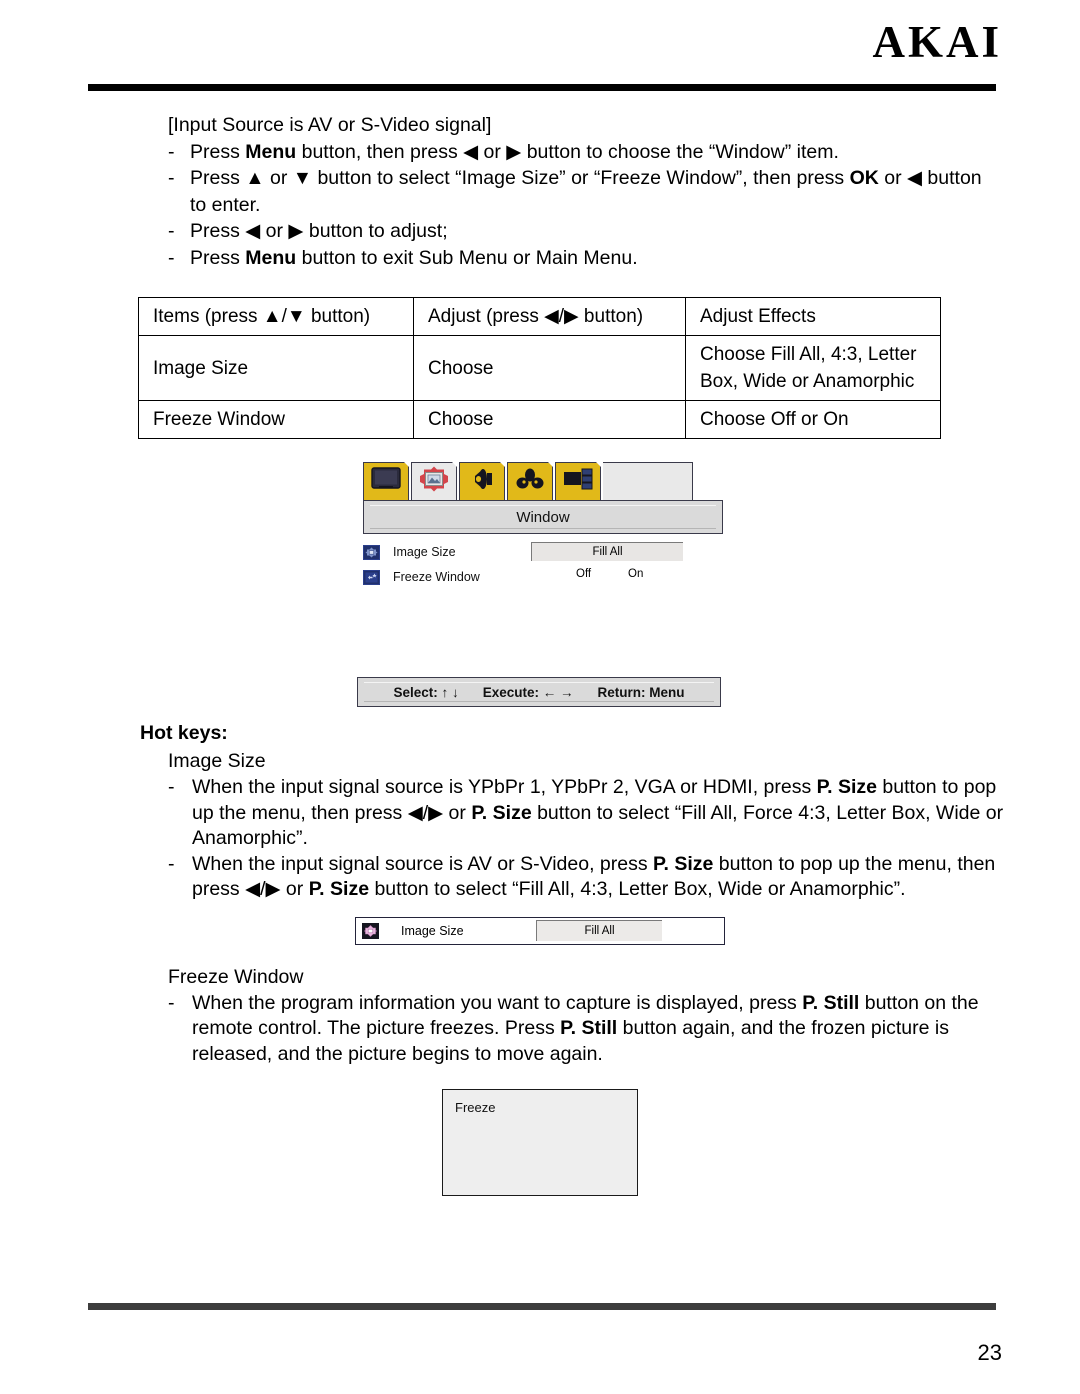 Image resolution: width=1080 pixels, height=1394 pixels. I want to click on tv-screen-icon, so click(386, 481).